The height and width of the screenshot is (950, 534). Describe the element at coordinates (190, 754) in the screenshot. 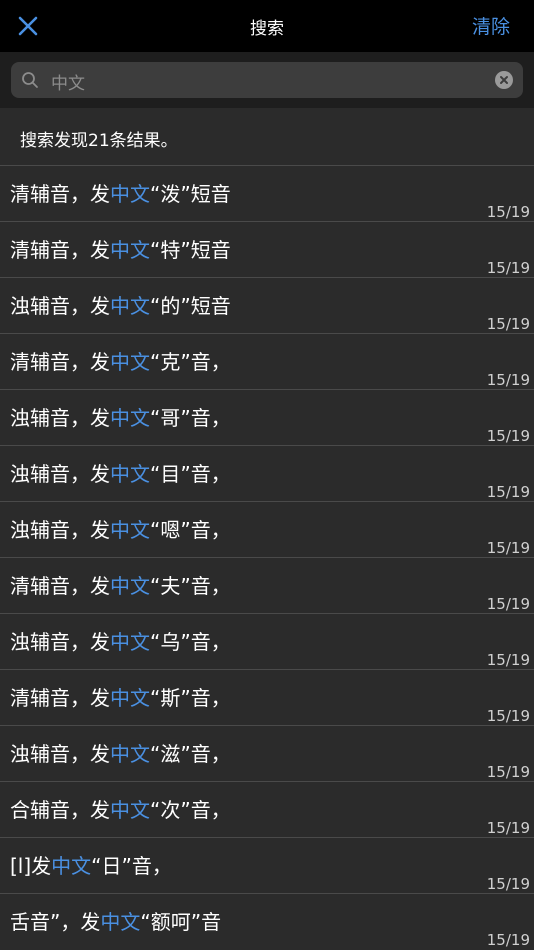

I see `result-text-suffix: “滋”音，` at that location.